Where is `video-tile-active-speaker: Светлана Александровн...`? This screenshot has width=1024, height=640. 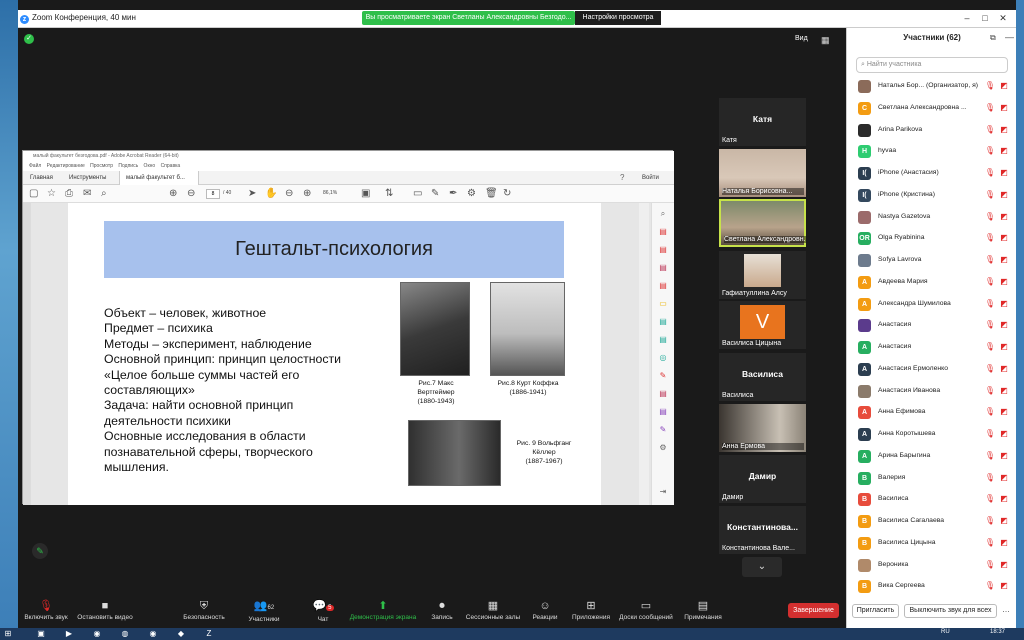 video-tile-active-speaker: Светлана Александровн... is located at coordinates (762, 223).